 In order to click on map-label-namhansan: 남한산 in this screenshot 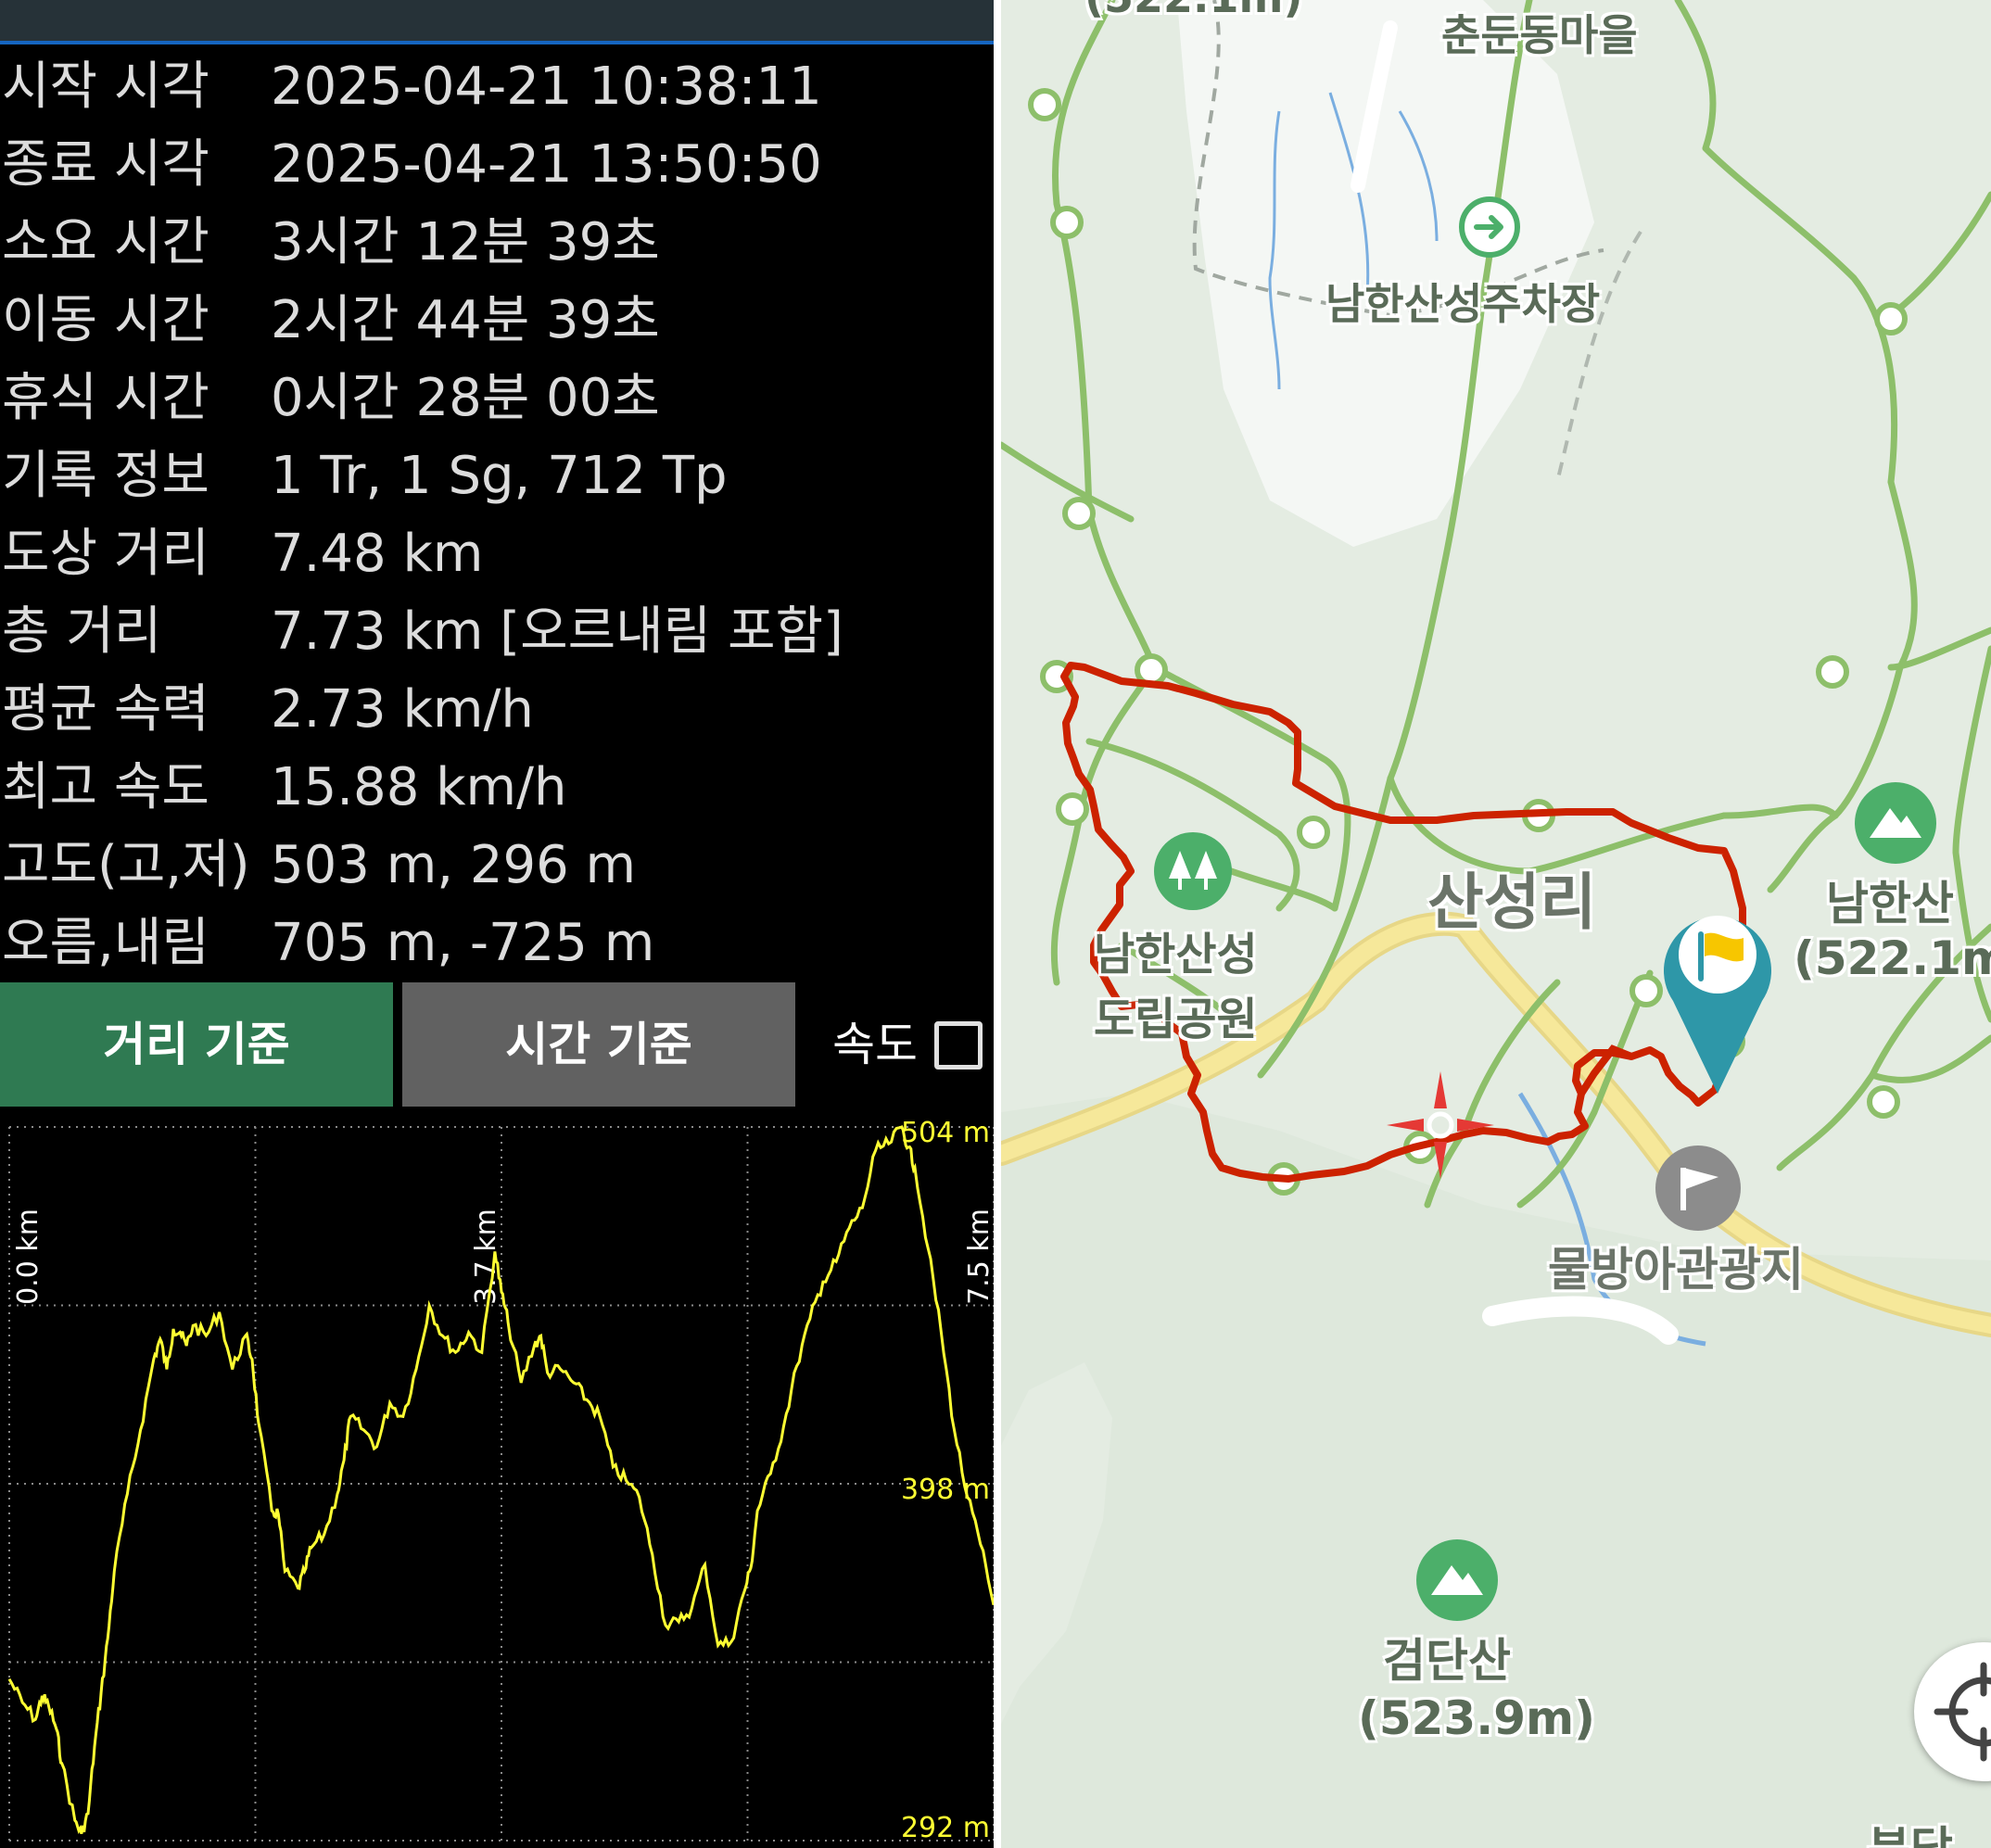, I will do `click(1890, 903)`.